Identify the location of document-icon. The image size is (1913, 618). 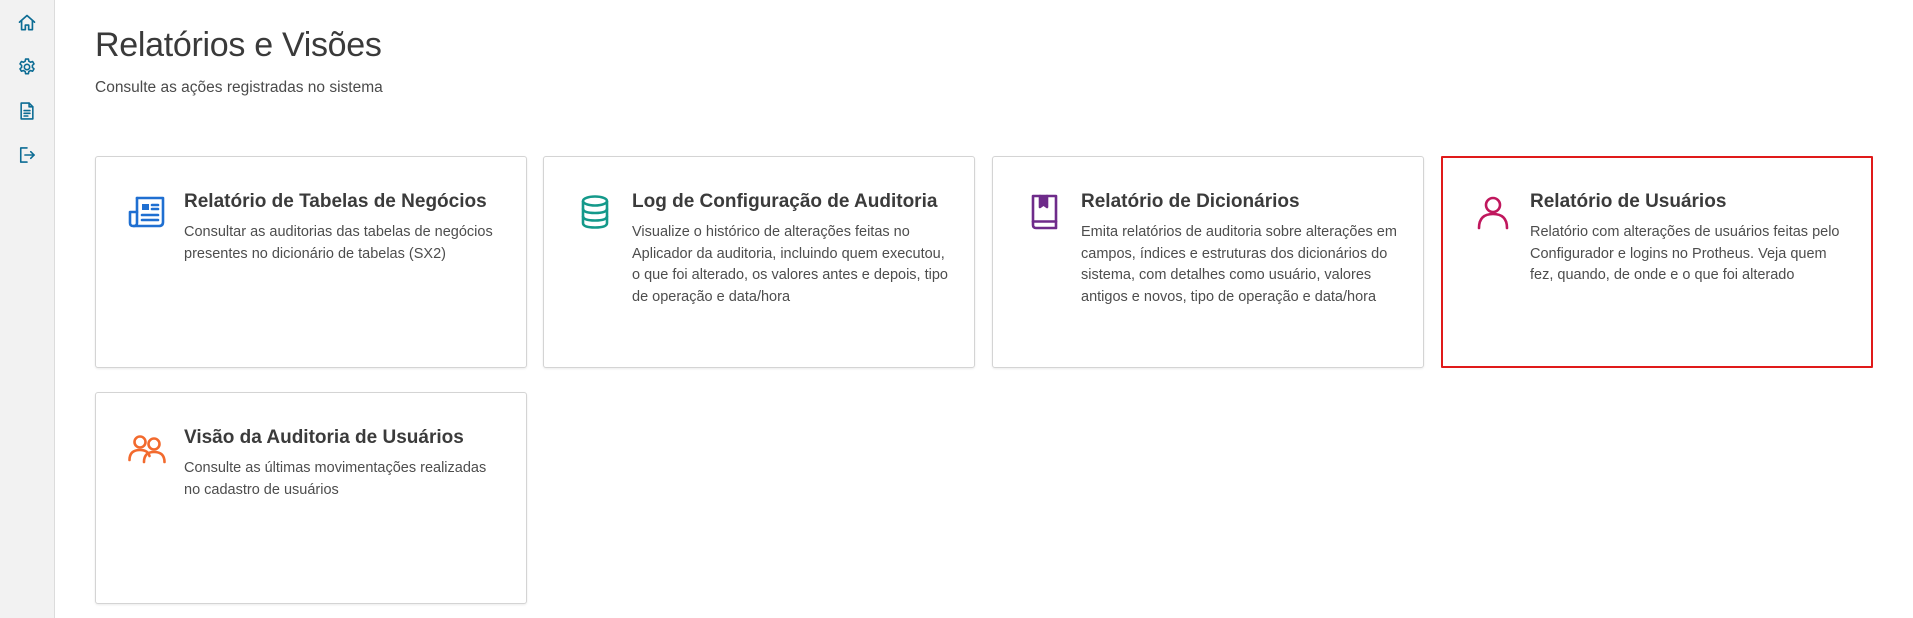
(27, 111).